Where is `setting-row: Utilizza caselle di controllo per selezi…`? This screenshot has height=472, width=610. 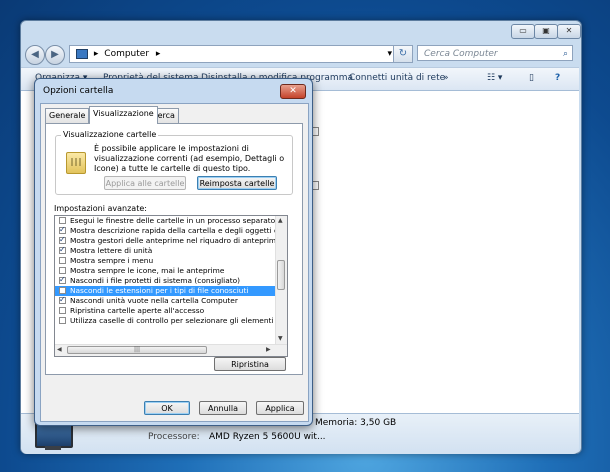 setting-row: Utilizza caselle di controllo per selezi… is located at coordinates (165, 321).